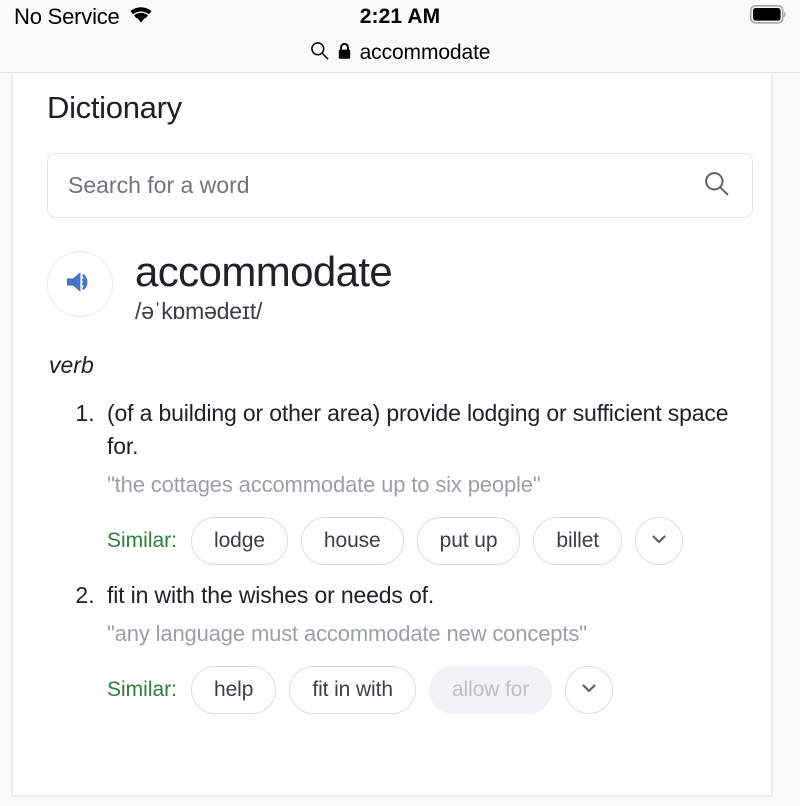 The height and width of the screenshot is (806, 800). What do you see at coordinates (199, 311) in the screenshot?
I see `phonetic-transcription: /əˈkɒmədeɪt/` at bounding box center [199, 311].